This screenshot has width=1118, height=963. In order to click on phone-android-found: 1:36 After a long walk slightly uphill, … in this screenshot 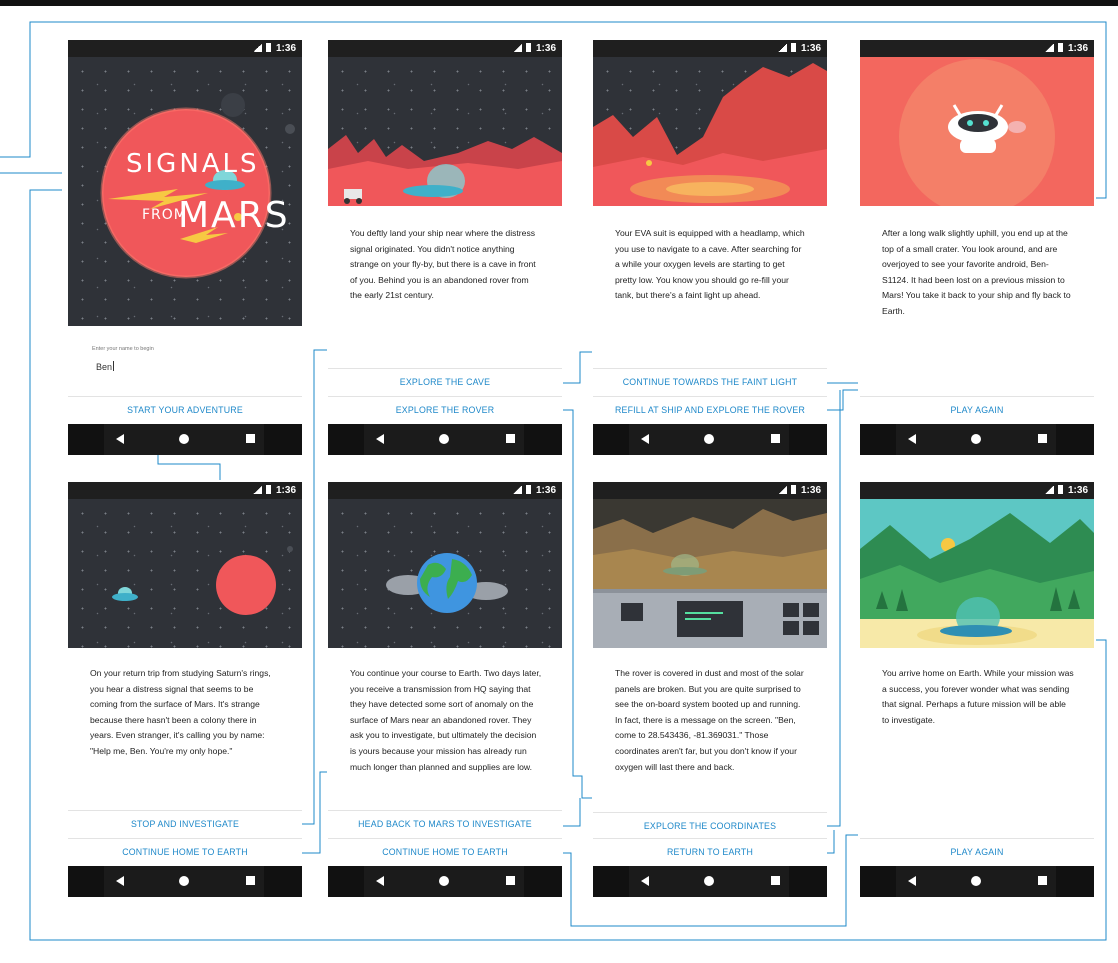, I will do `click(977, 247)`.